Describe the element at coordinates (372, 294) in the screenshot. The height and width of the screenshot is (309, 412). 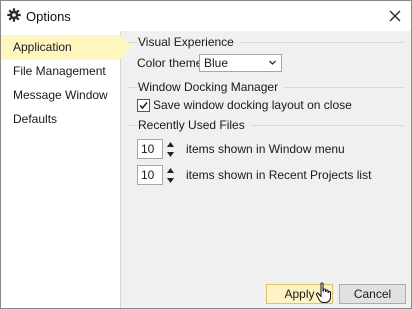
I see `cancel-button: Cancel` at that location.